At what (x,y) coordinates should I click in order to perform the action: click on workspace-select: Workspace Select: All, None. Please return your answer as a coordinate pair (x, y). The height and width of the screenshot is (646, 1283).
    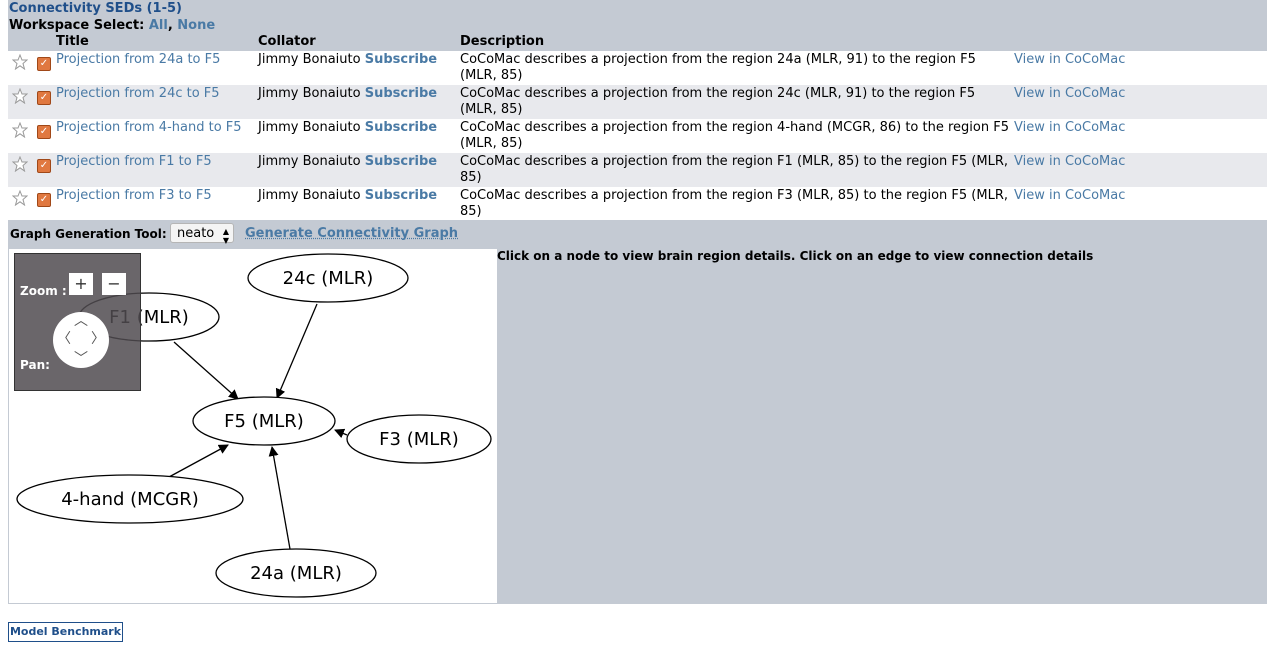
    Looking at the image, I should click on (112, 25).